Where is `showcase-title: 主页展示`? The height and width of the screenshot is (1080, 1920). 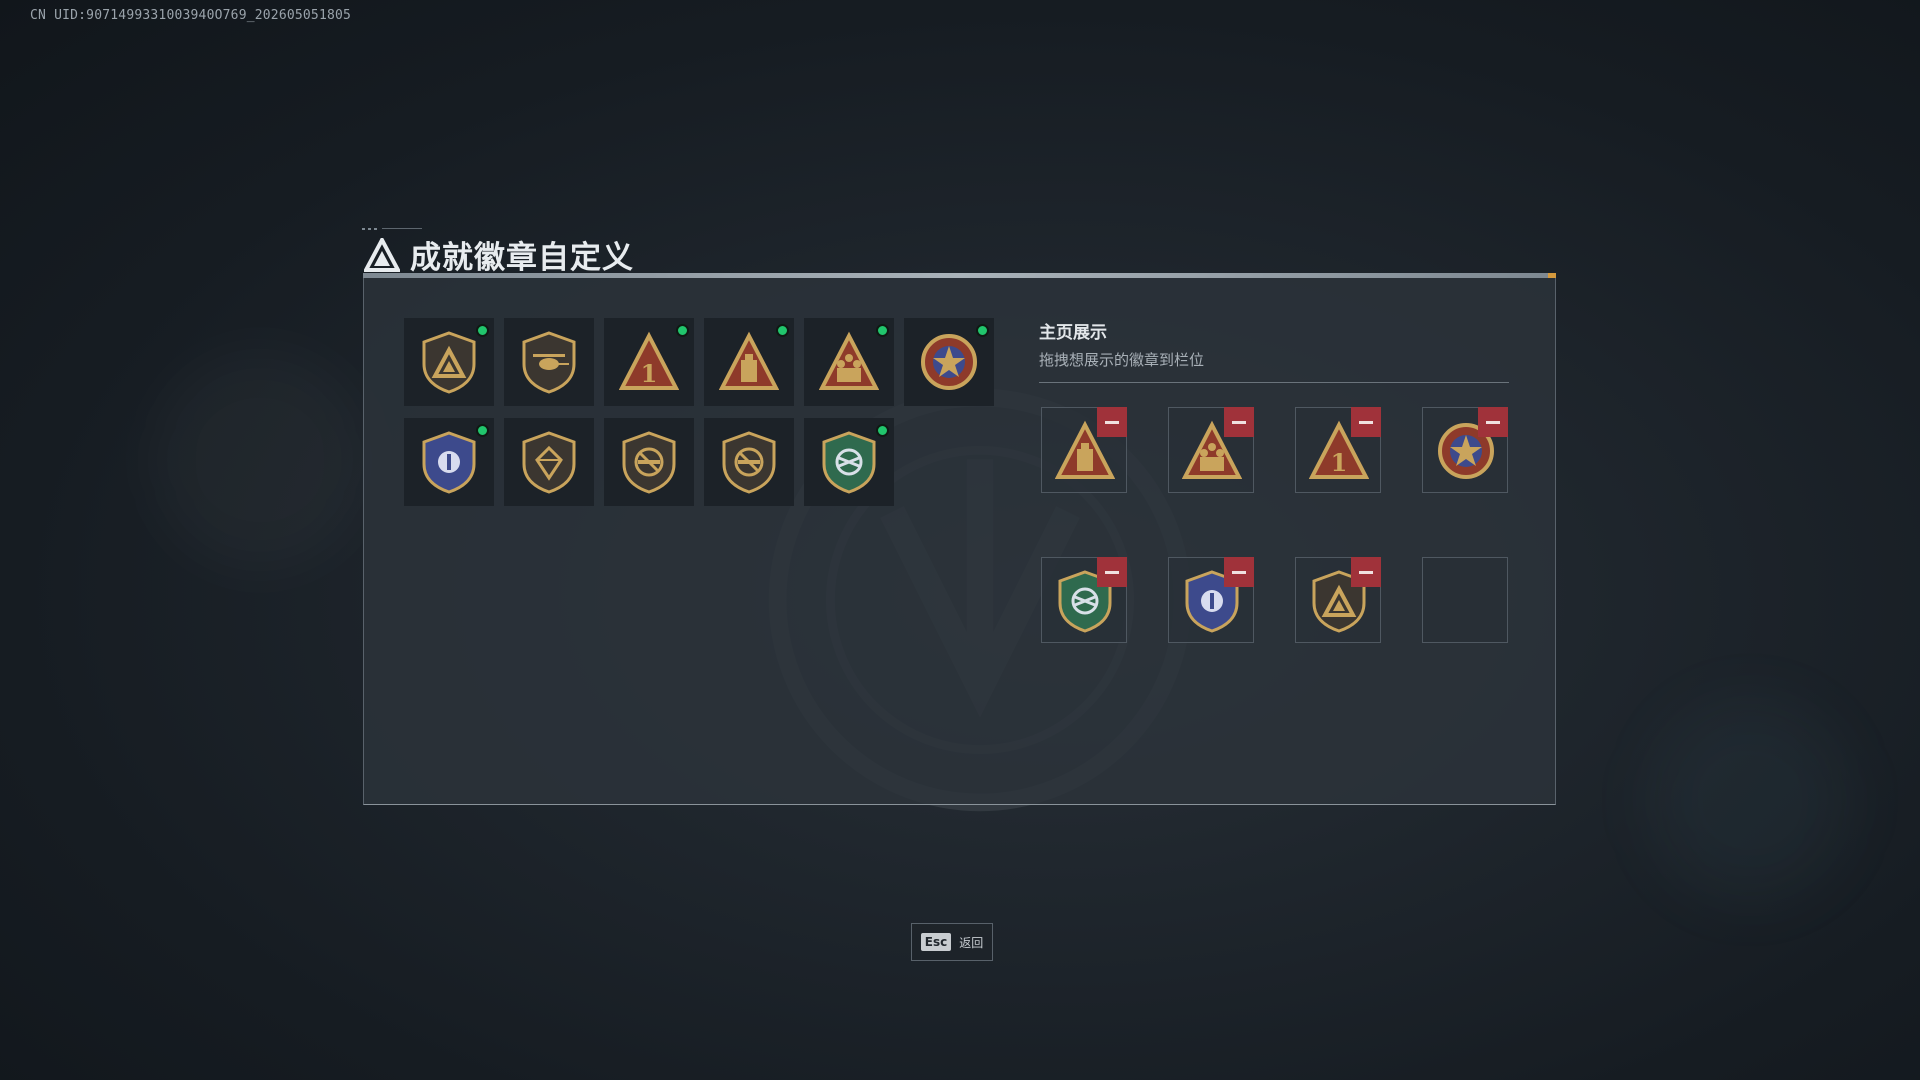
showcase-title: 主页展示 is located at coordinates (1073, 332).